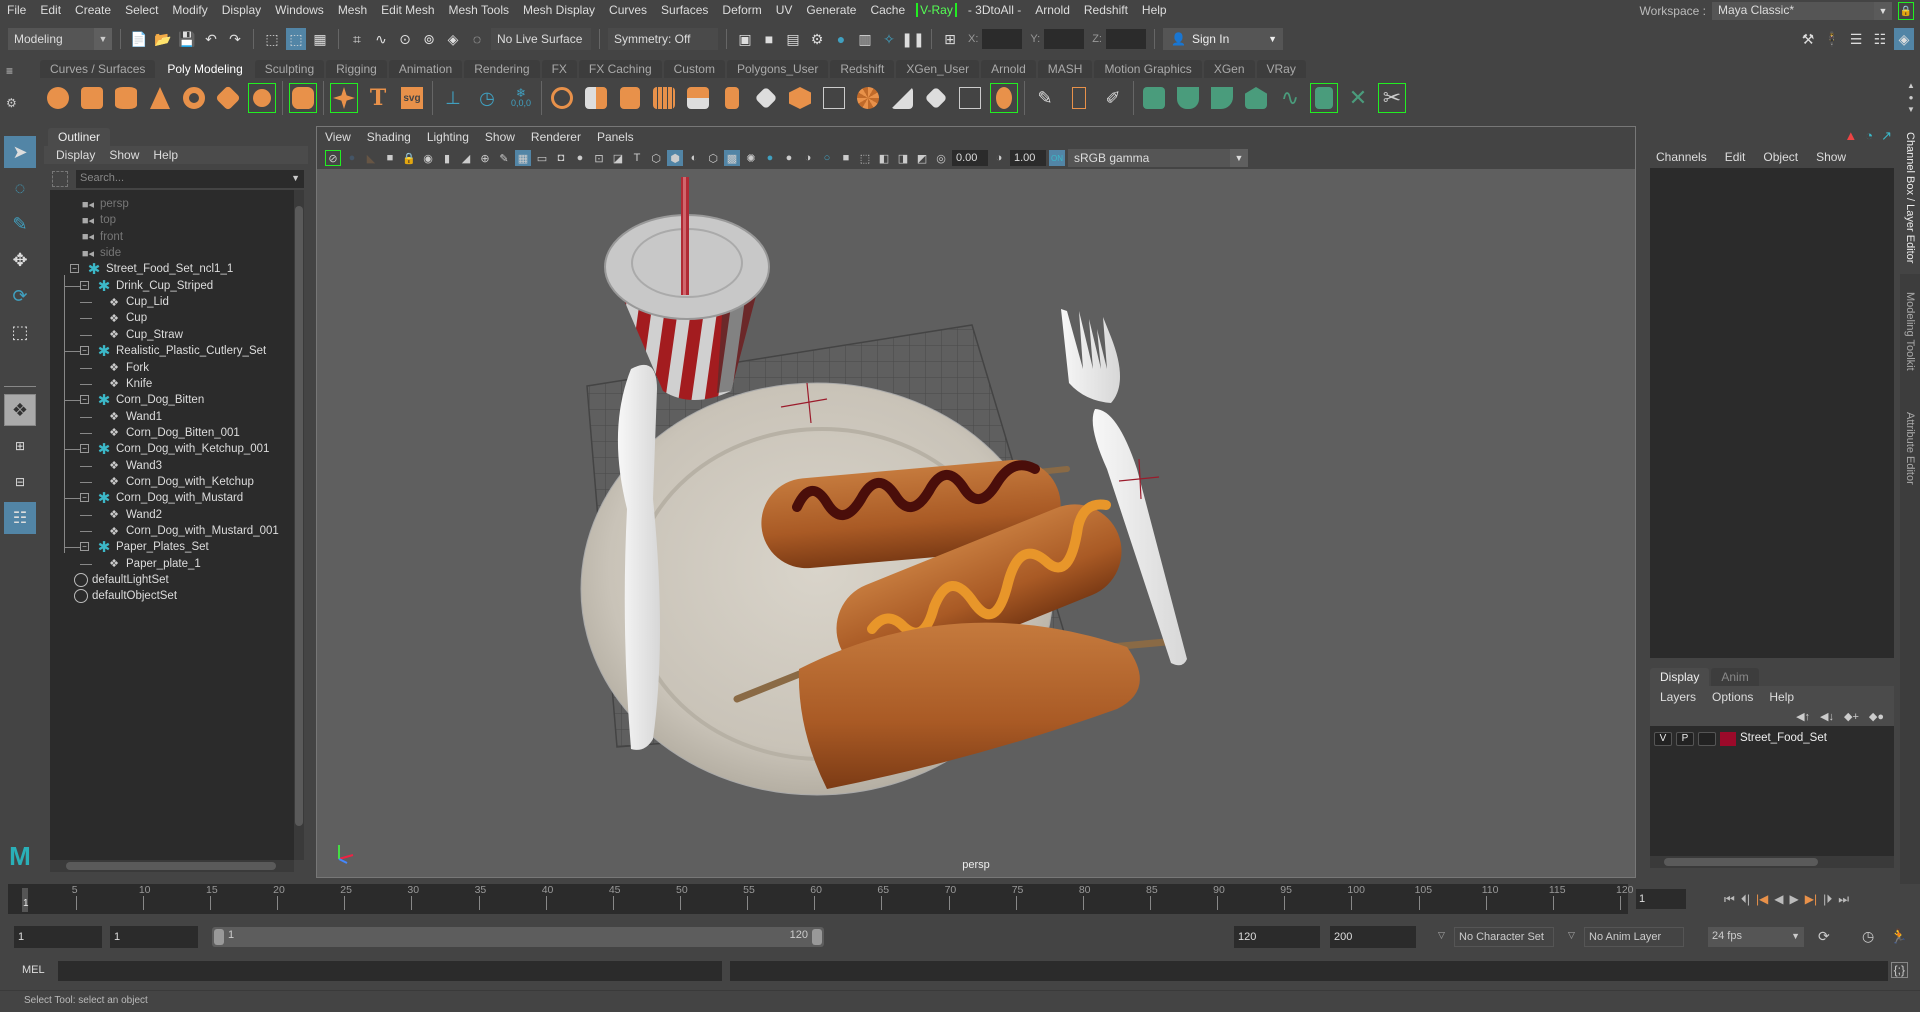 This screenshot has height=1012, width=1920. I want to click on select-tool-icon: ➤, so click(20, 152).